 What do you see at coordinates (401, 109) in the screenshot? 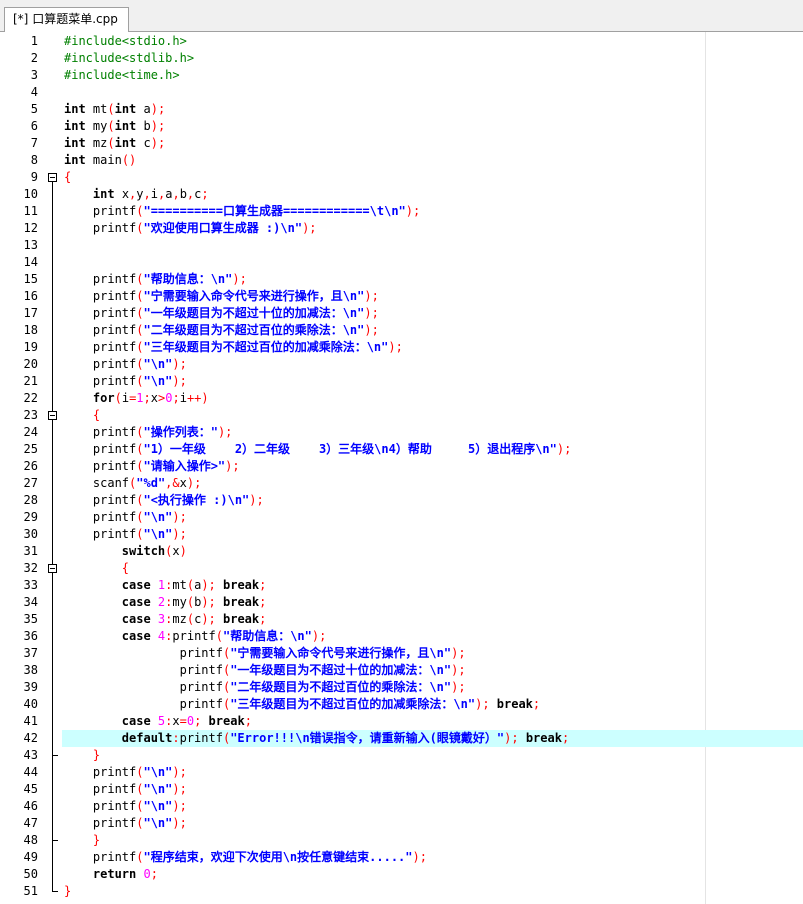
I see `code-line: 5 int mt(int a);` at bounding box center [401, 109].